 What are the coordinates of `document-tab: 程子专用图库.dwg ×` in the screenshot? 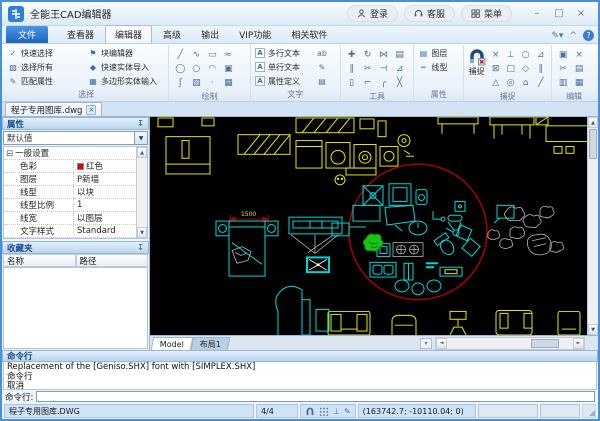 It's located at (54, 109).